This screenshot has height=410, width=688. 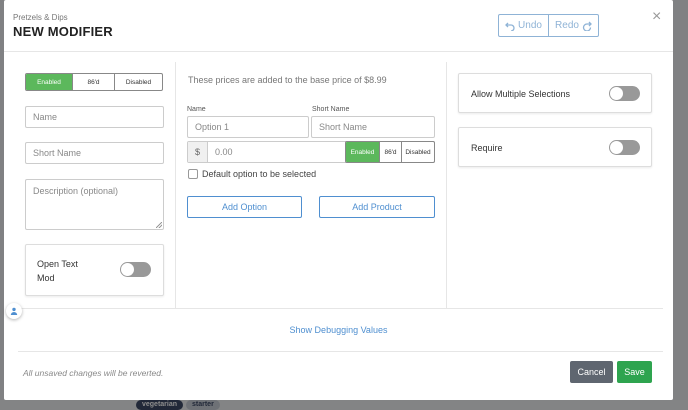 I want to click on option-name-label: Name, so click(x=196, y=109).